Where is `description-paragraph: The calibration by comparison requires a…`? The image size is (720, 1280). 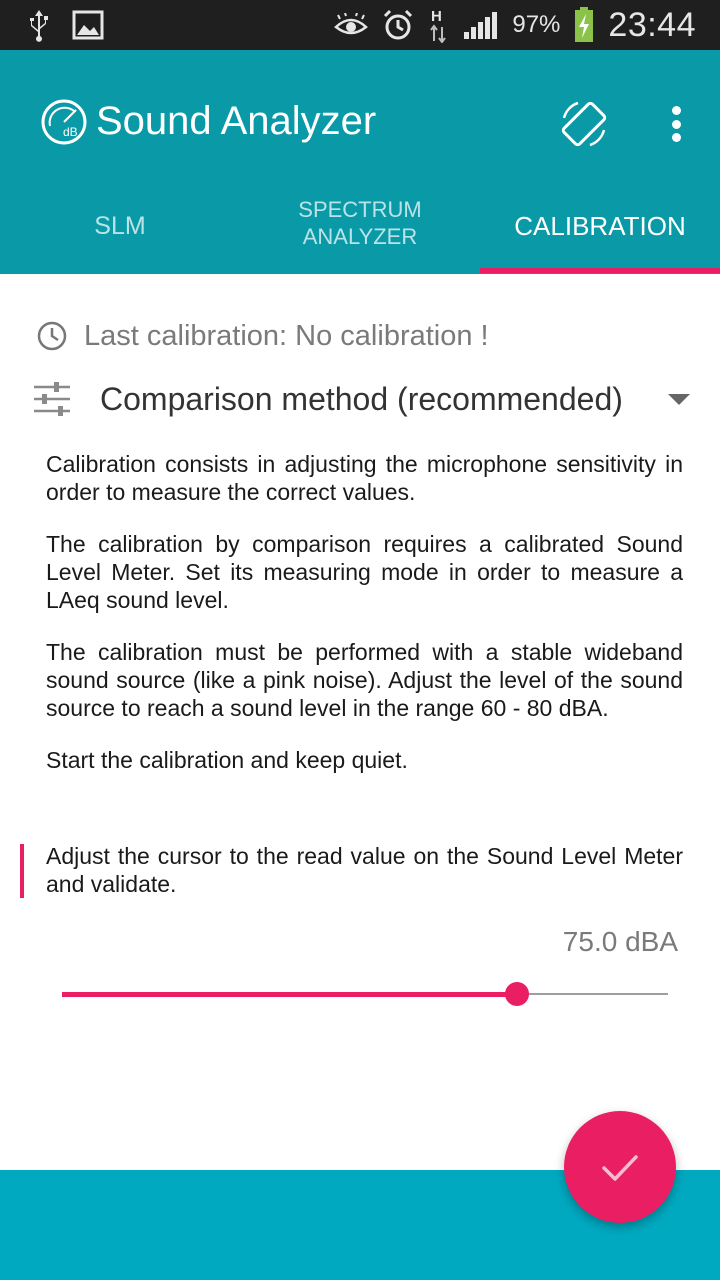 description-paragraph: The calibration by comparison requires a… is located at coordinates (364, 572).